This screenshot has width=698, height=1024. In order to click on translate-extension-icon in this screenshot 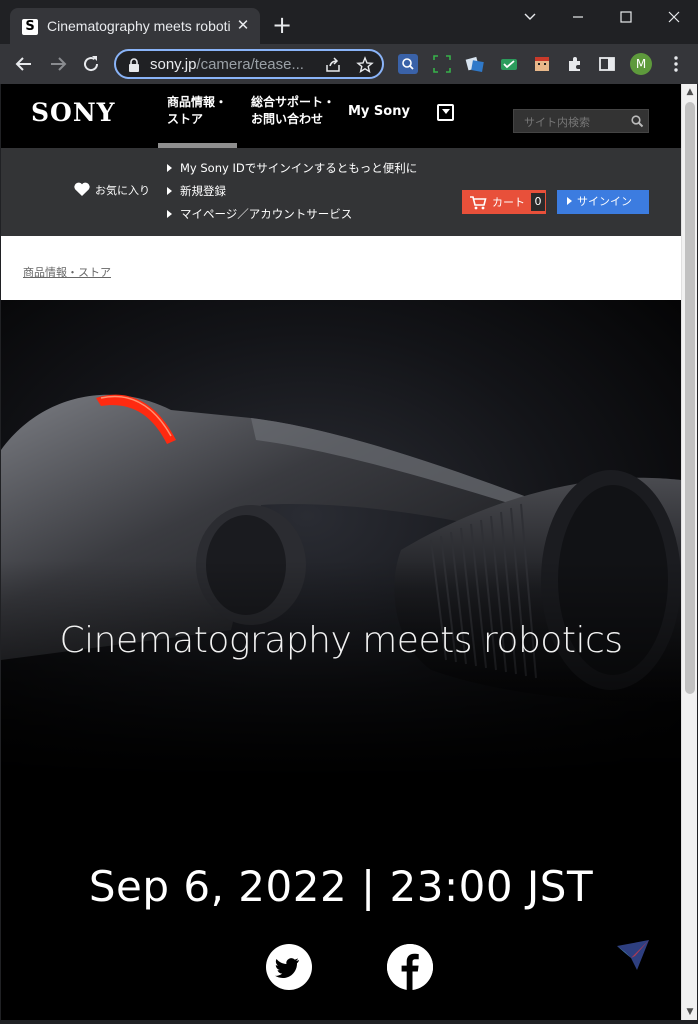, I will do `click(475, 64)`.